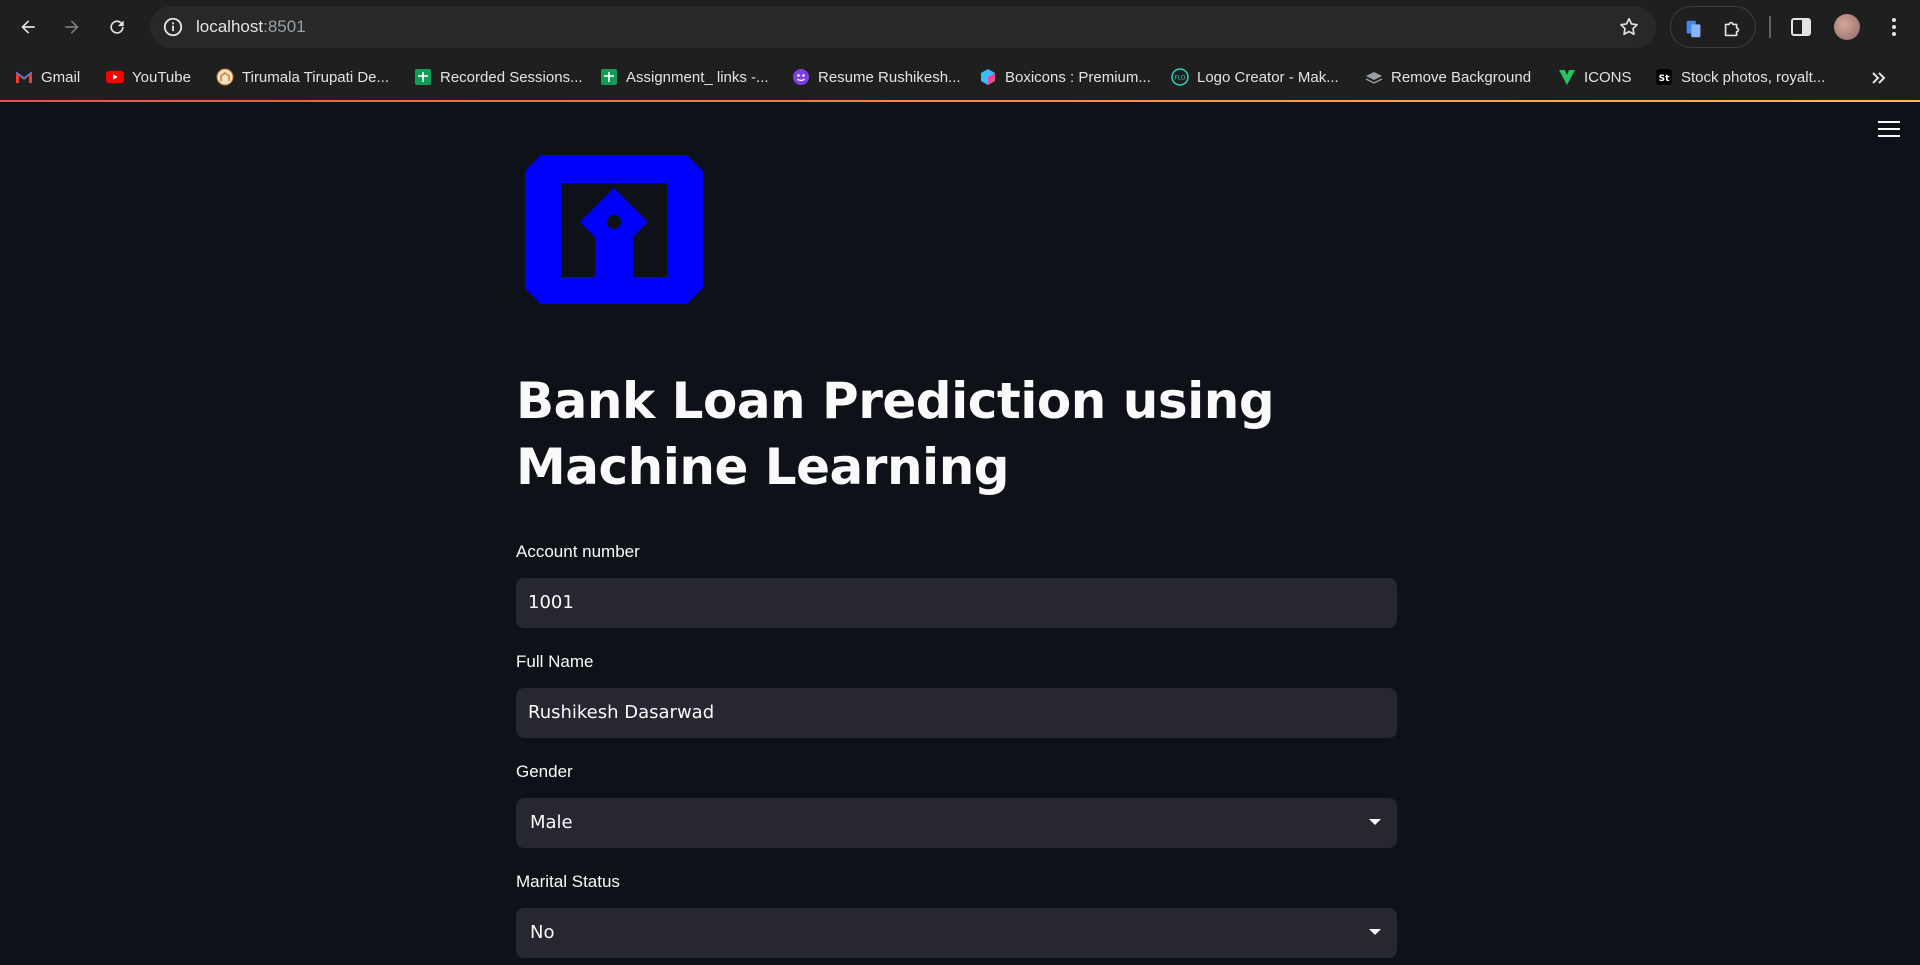  I want to click on marital-status-select: No, so click(956, 933).